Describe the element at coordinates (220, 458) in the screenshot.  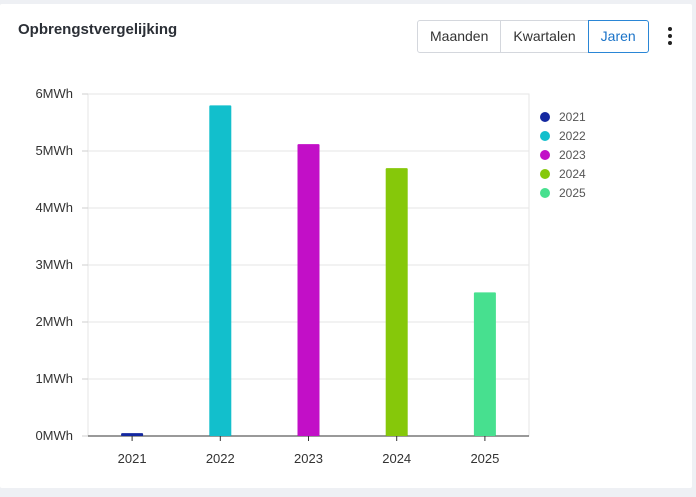
I see `x-tick-label: 2022` at that location.